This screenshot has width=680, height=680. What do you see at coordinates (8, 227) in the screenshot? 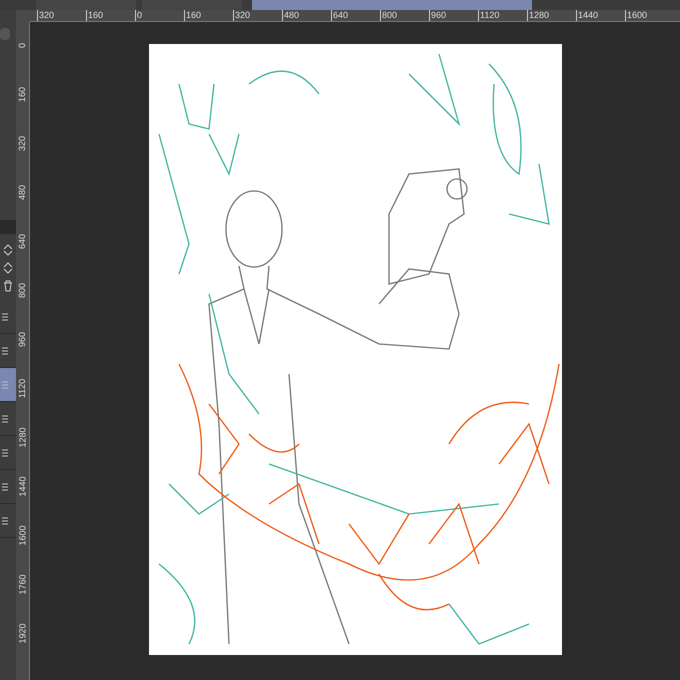
I see `panel-divider-bar` at bounding box center [8, 227].